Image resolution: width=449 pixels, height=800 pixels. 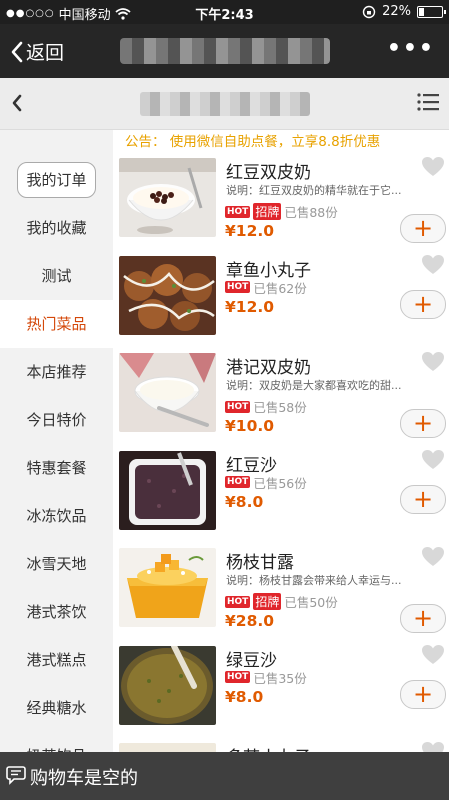 What do you see at coordinates (56, 228) in the screenshot?
I see `sidebar-item-favorites: 我的收藏` at bounding box center [56, 228].